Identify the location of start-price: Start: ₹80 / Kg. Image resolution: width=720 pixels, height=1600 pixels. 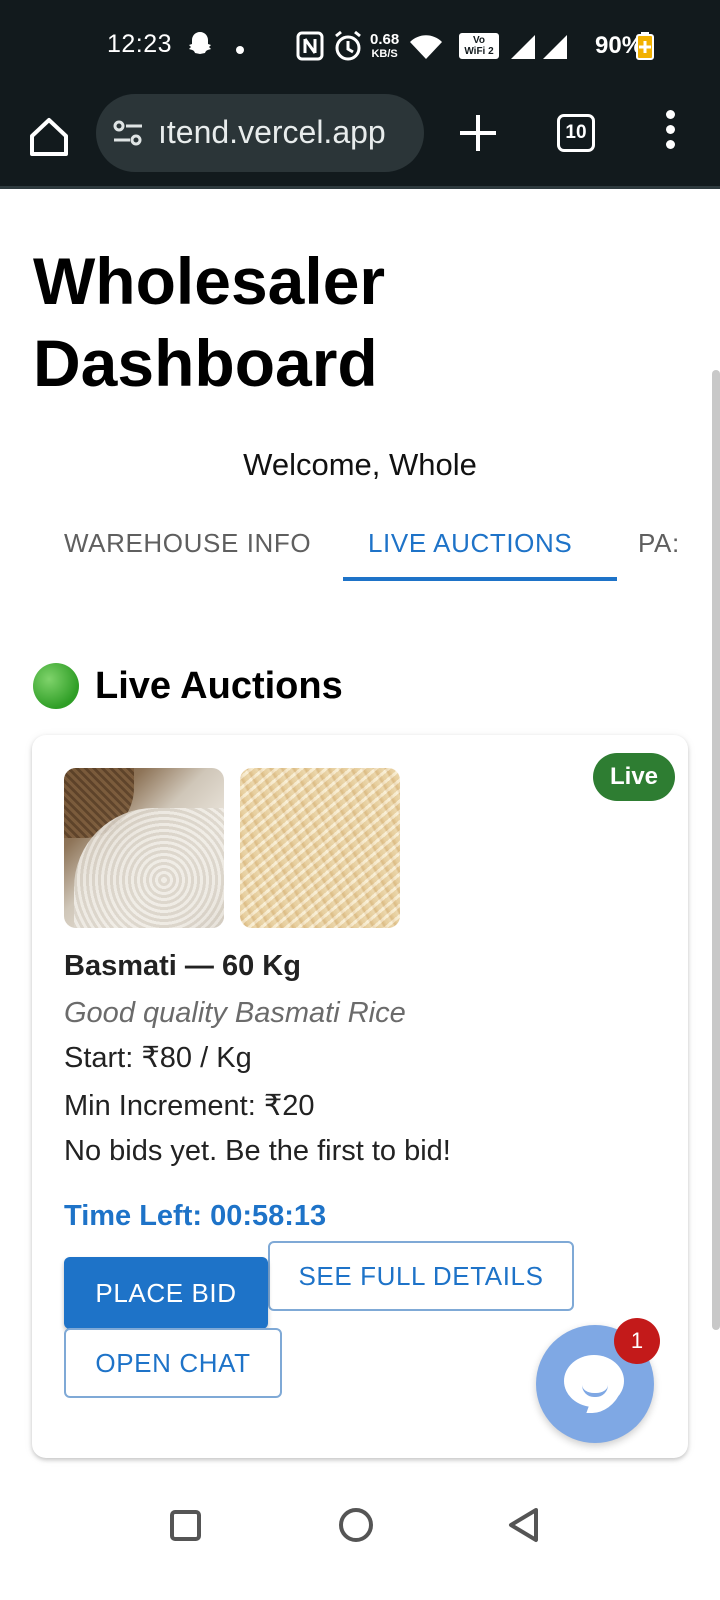
(158, 1058).